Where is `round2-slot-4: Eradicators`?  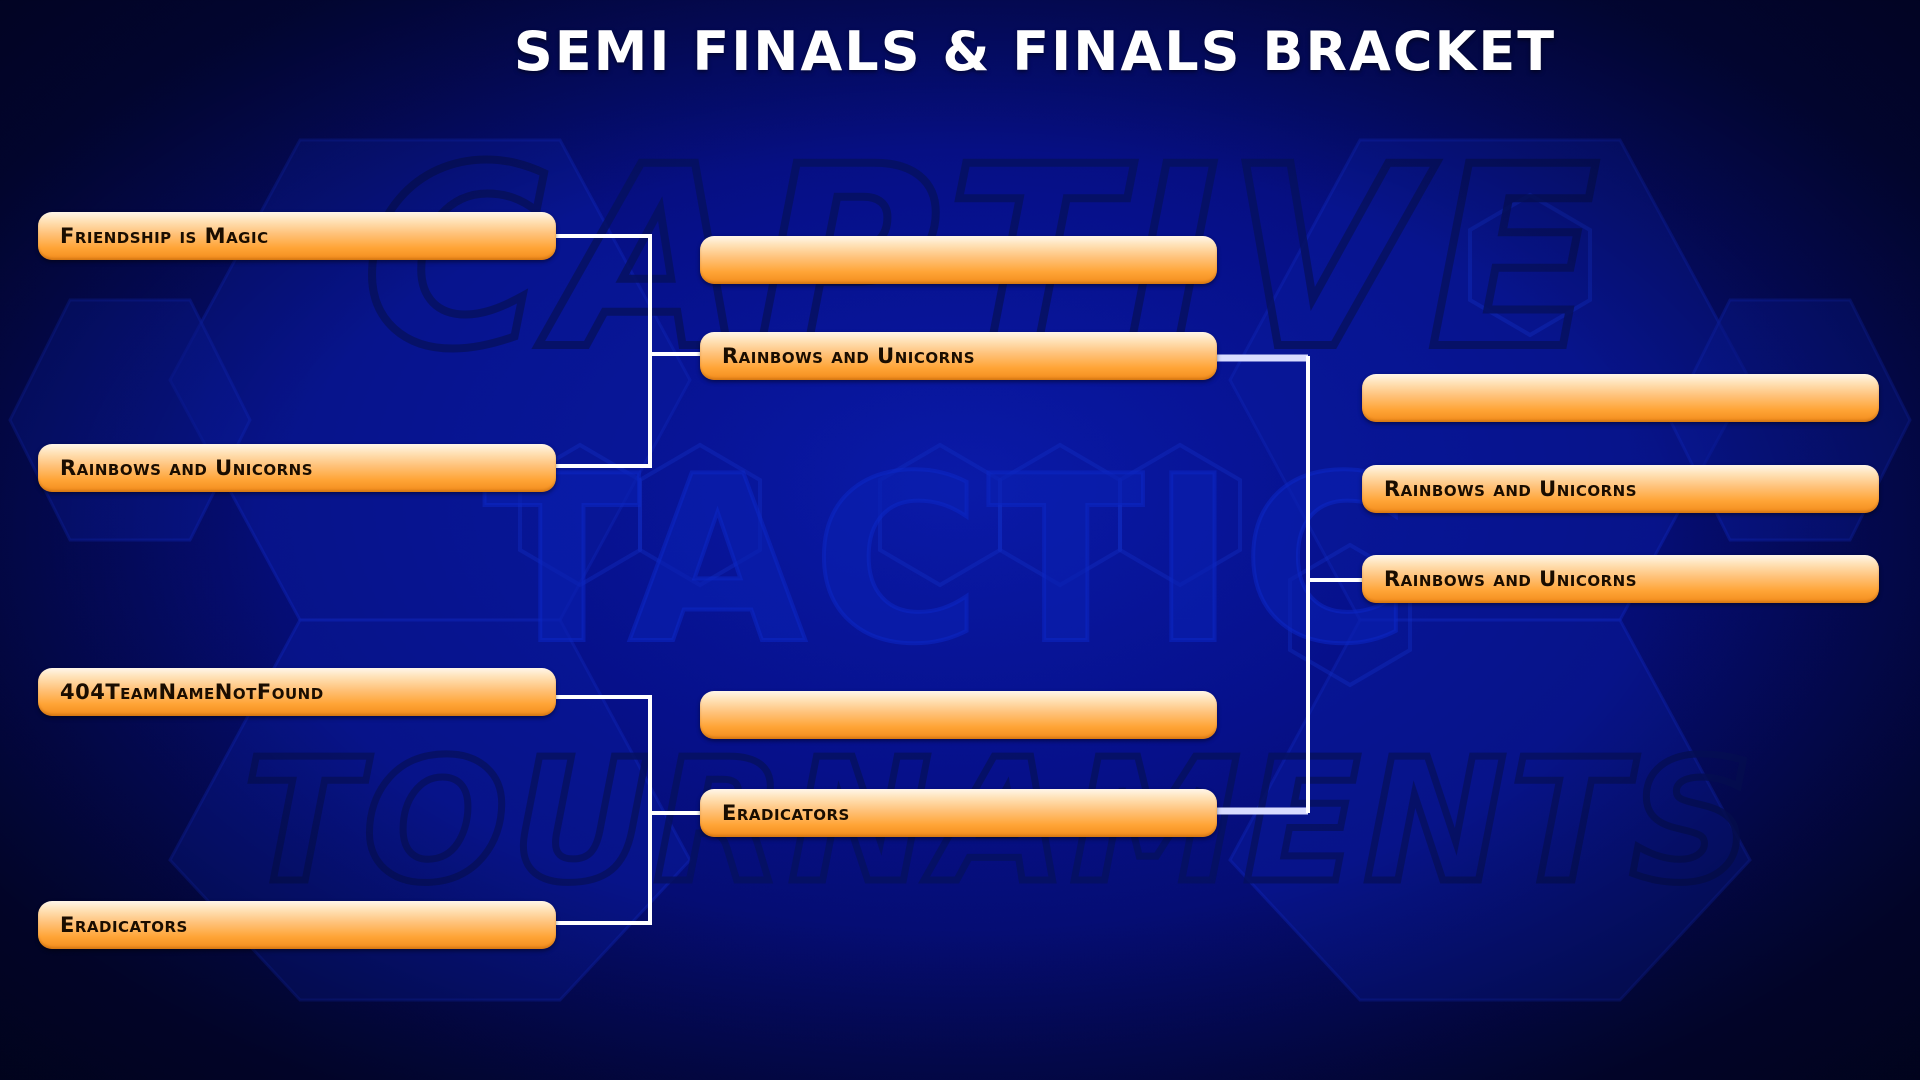
round2-slot-4: Eradicators is located at coordinates (958, 813).